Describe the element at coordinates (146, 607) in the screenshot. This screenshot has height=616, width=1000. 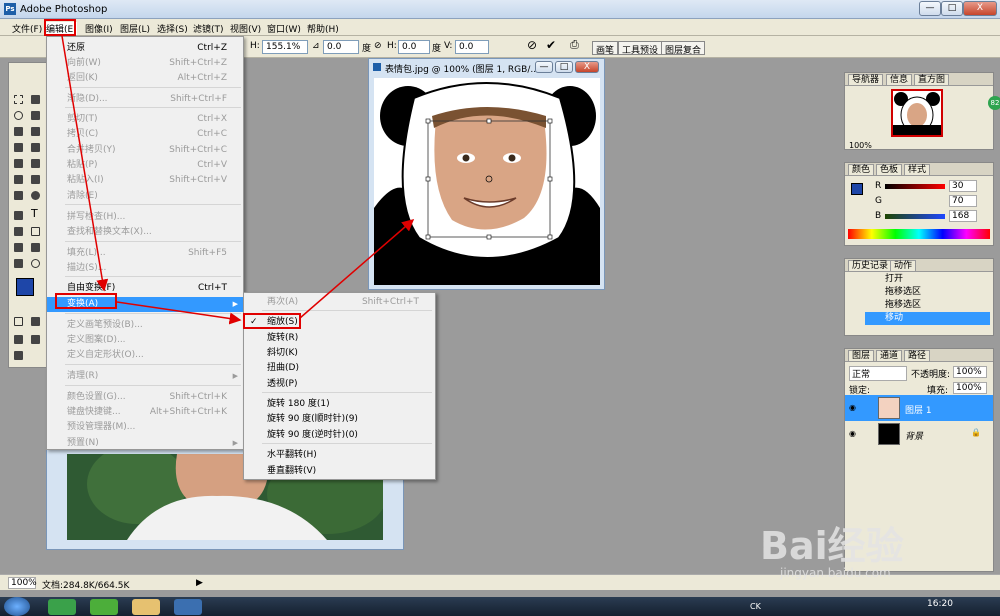
I see `taskbar-explorer-icon` at that location.